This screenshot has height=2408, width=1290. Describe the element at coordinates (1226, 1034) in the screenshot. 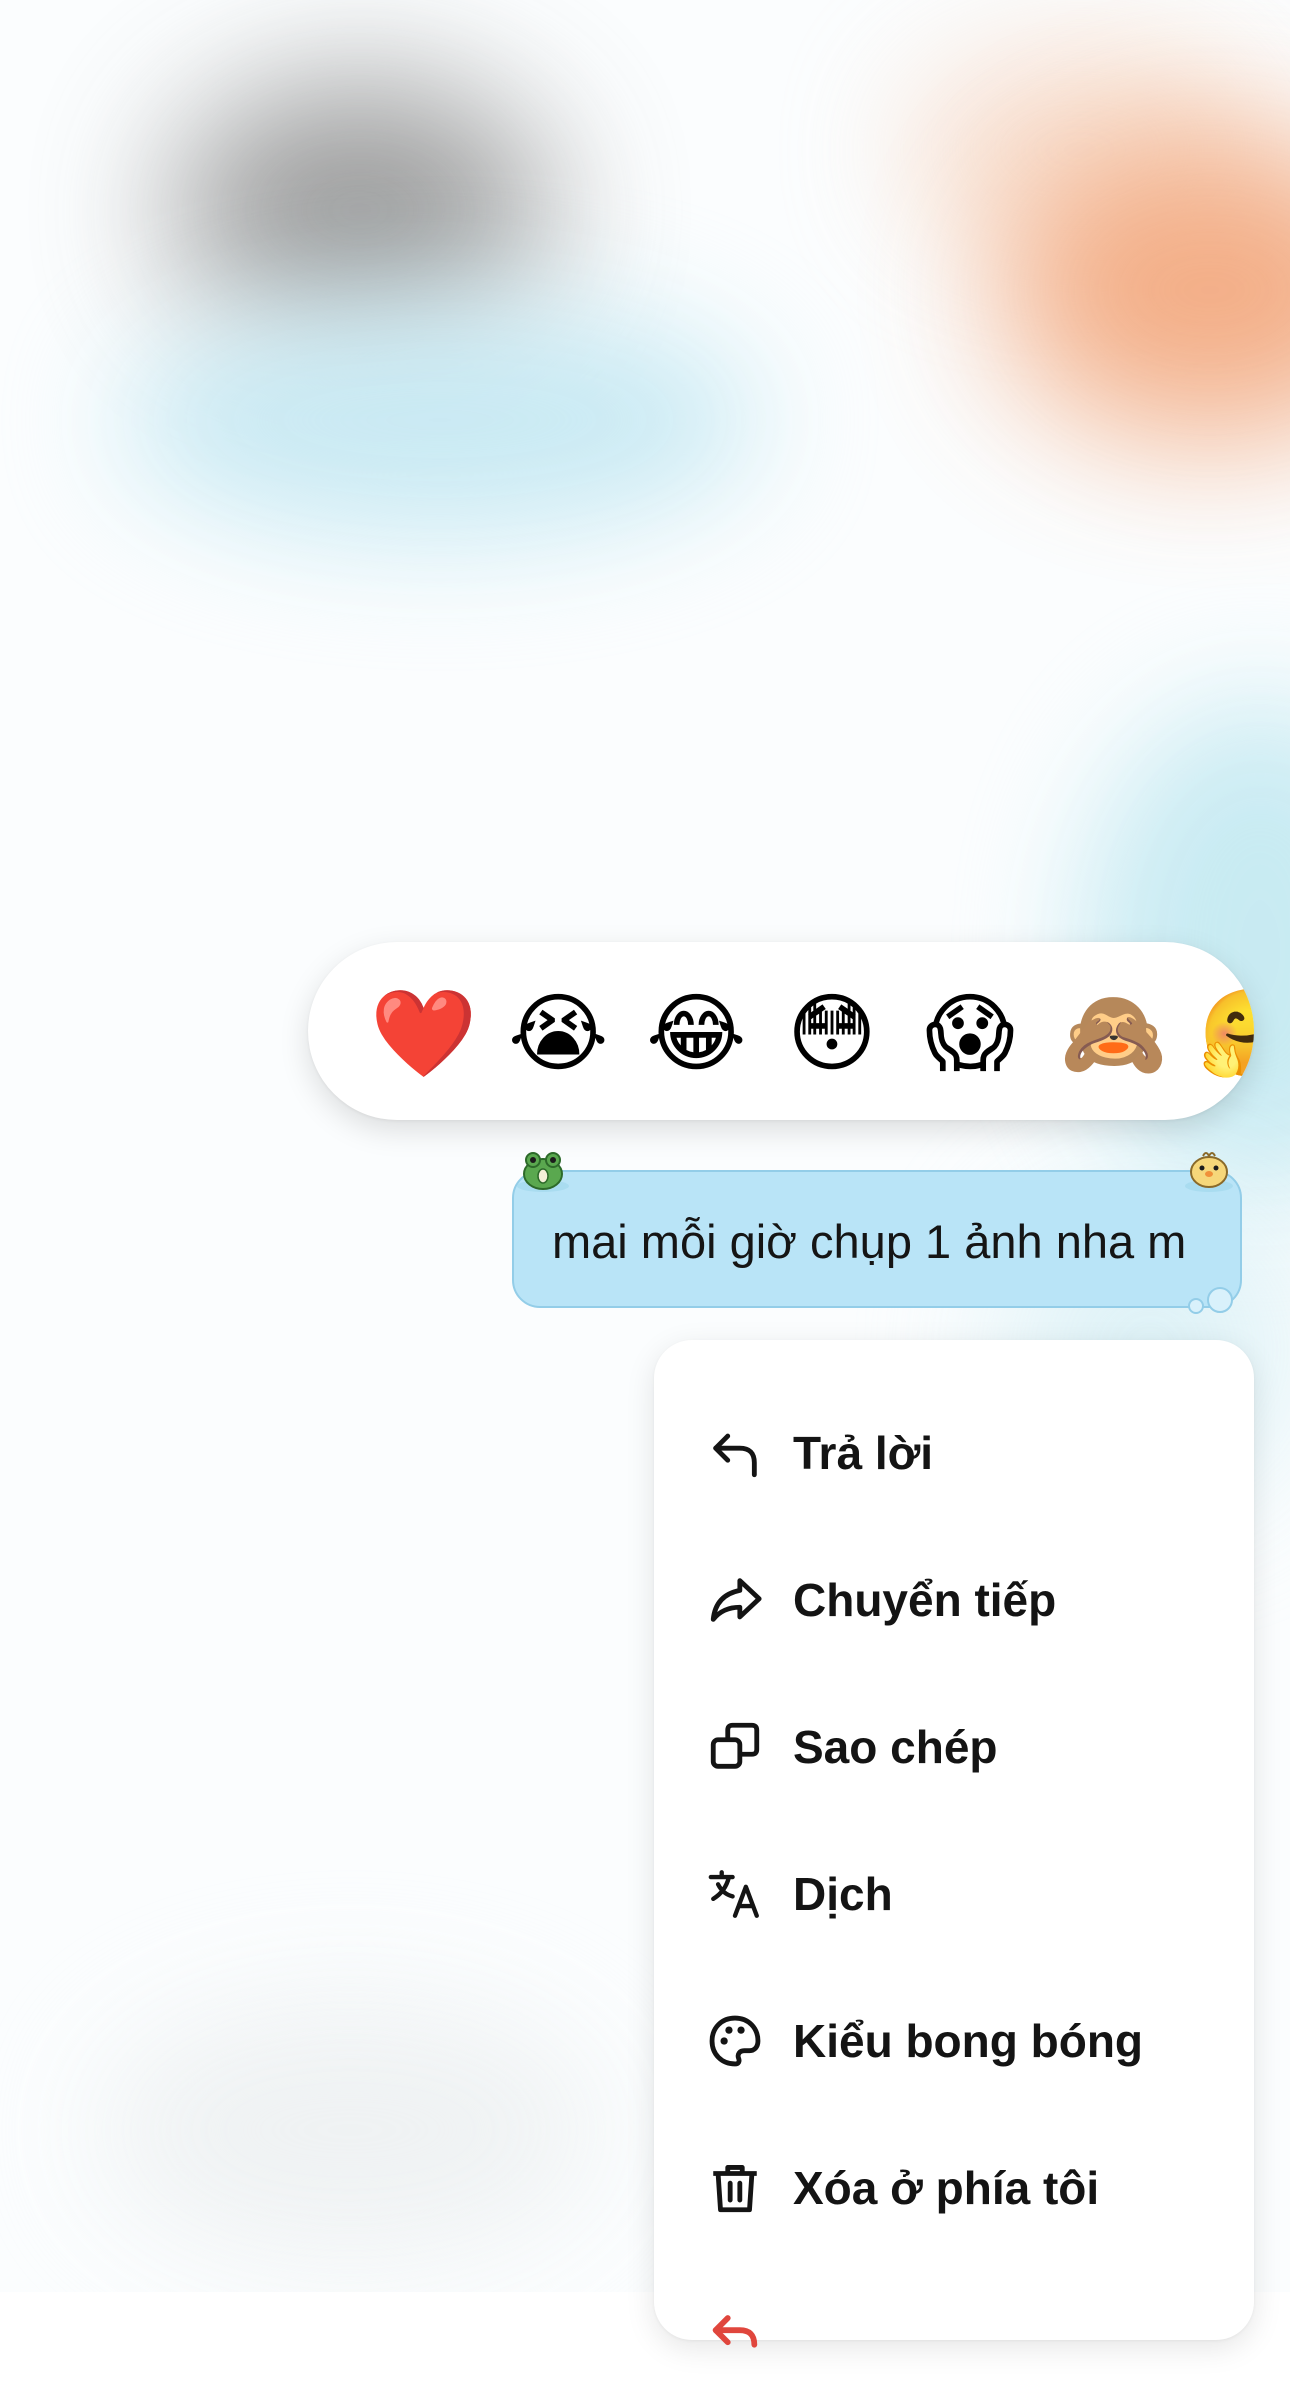

I see `reaction-hugging: 🤗` at that location.